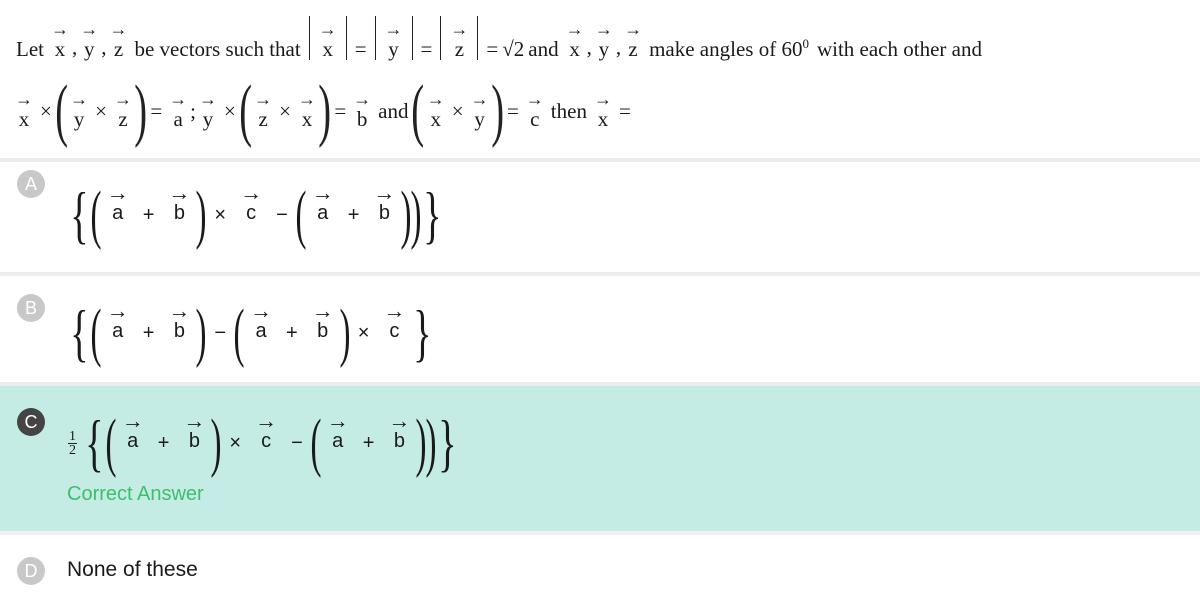  I want to click on math-symbol: 0, so click(805, 43).